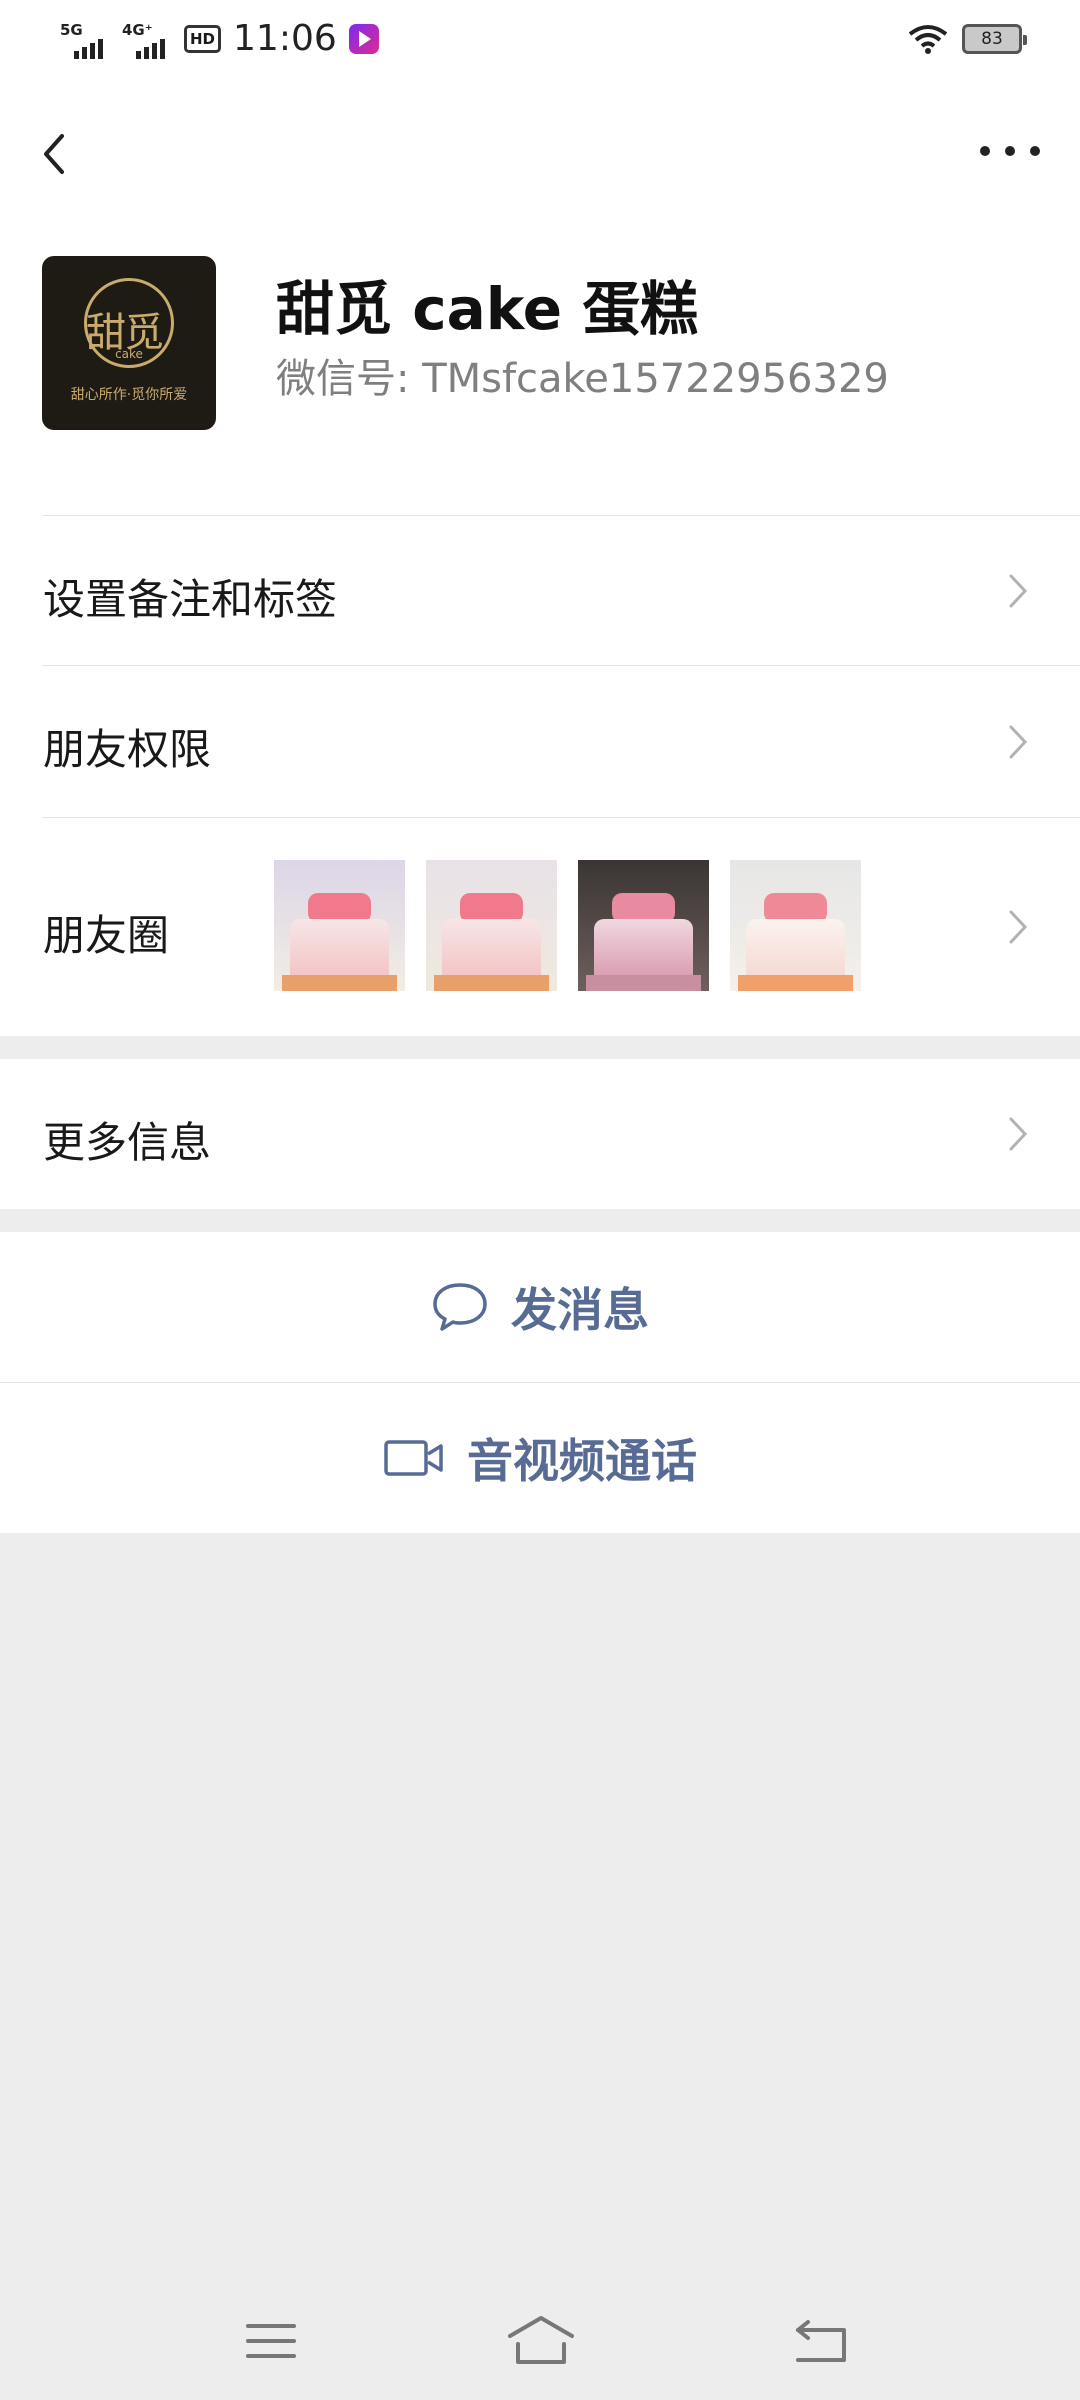 Image resolution: width=1080 pixels, height=2400 pixels. I want to click on menu-icon, so click(271, 2341).